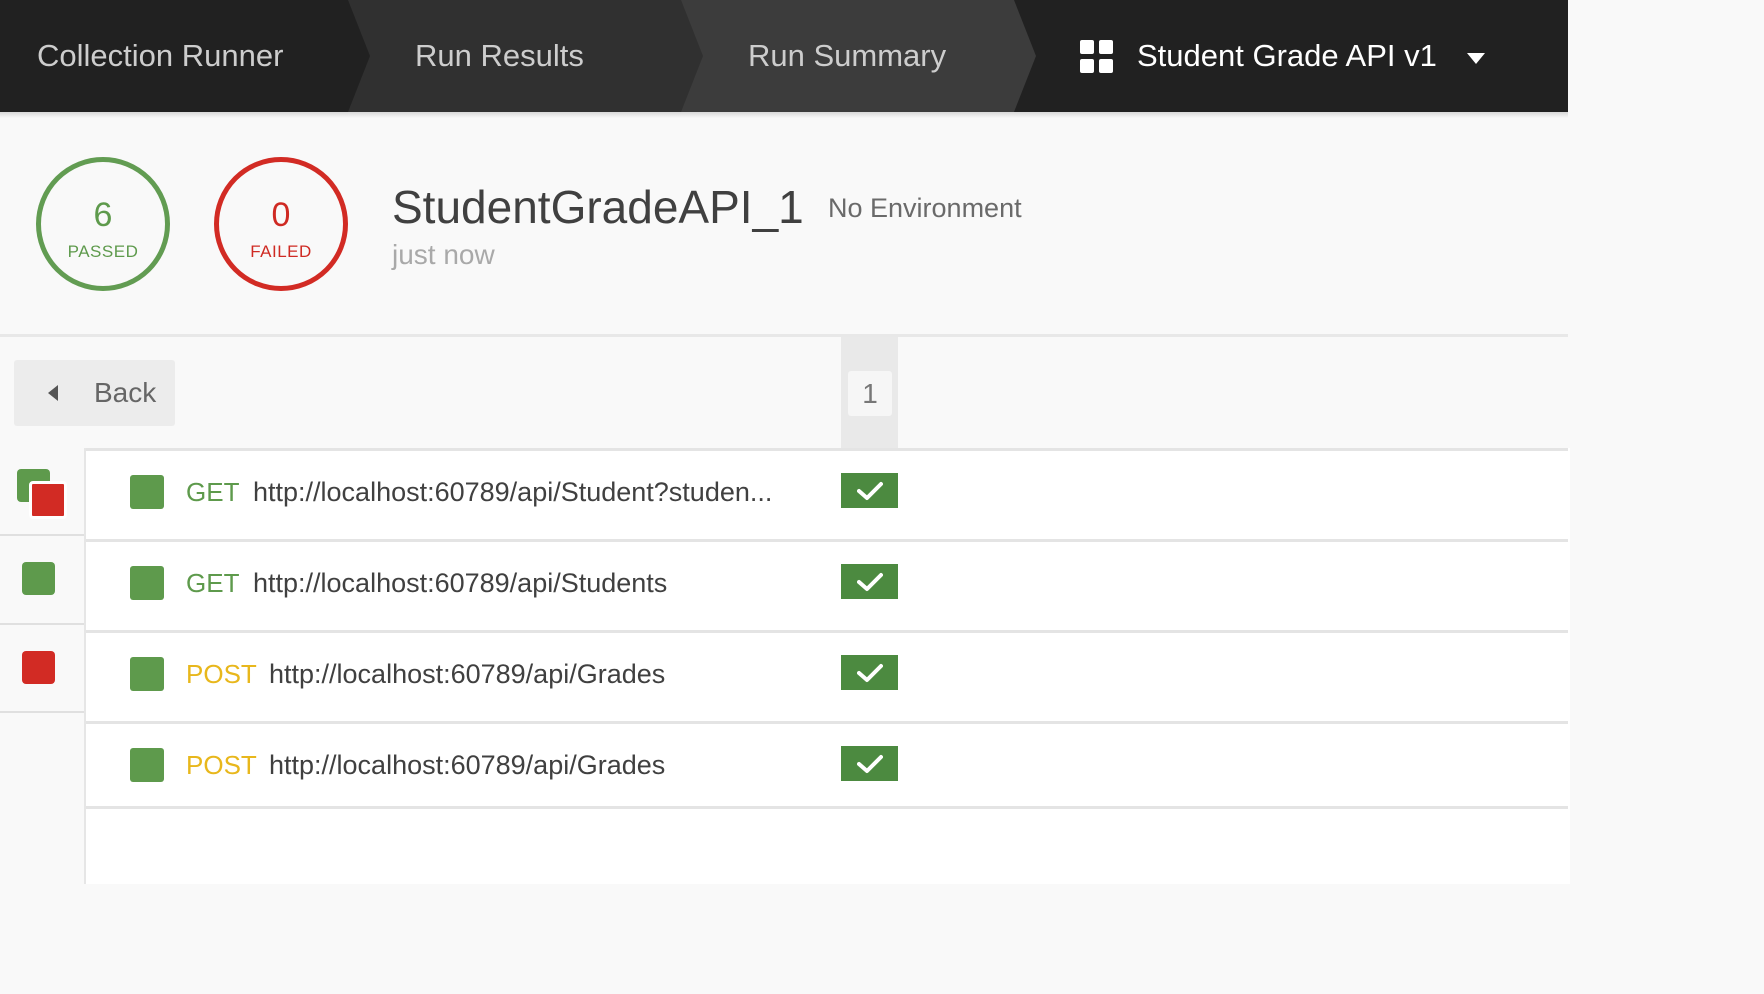  I want to click on collection-selector-label: Student Grade API v1, so click(1287, 55).